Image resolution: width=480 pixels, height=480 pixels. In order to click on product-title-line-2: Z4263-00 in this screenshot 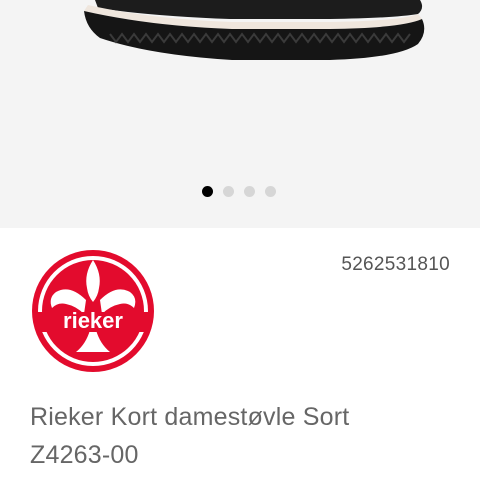, I will do `click(84, 455)`.